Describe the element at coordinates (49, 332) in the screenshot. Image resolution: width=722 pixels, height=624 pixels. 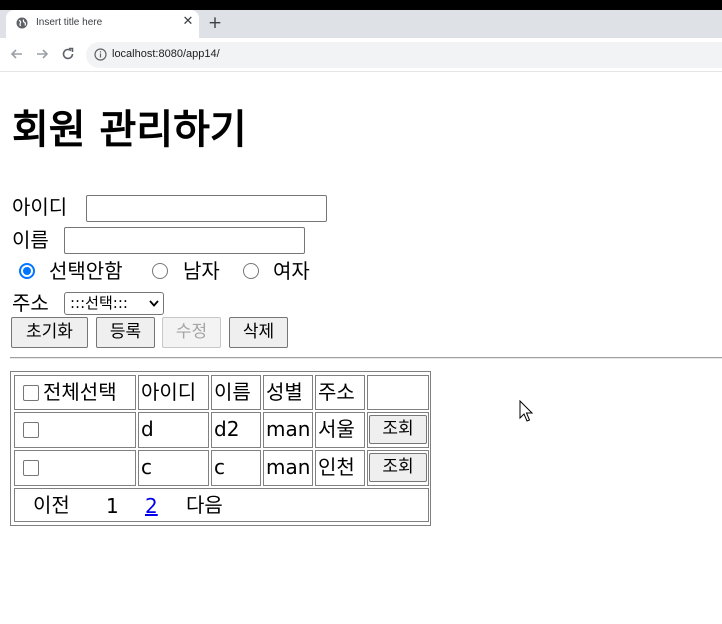
I see `reset-button: 초기화` at that location.